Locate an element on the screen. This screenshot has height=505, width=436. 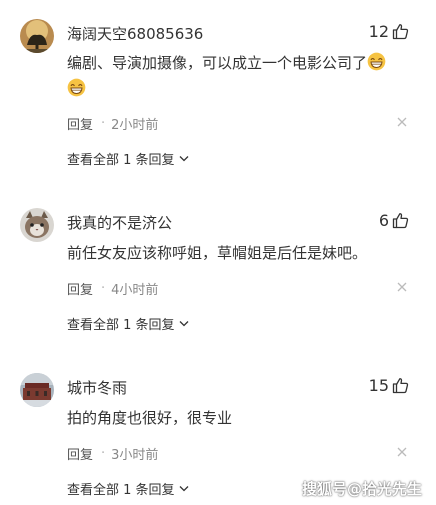
comment-meta: 回复 · 3小时前 is located at coordinates (112, 453).